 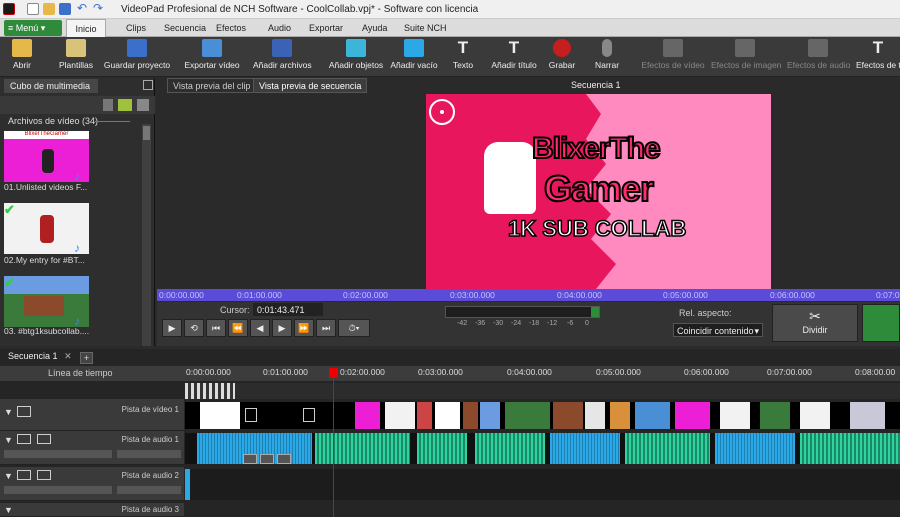 What do you see at coordinates (185, 28) in the screenshot?
I see `tab-secuencia: Secuencia` at bounding box center [185, 28].